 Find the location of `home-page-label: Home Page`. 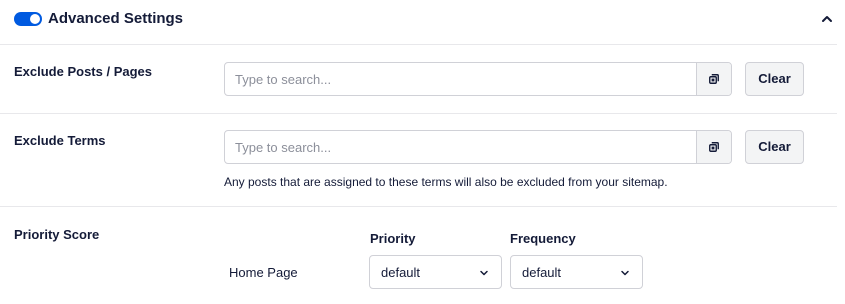

home-page-label: Home Page is located at coordinates (263, 272).